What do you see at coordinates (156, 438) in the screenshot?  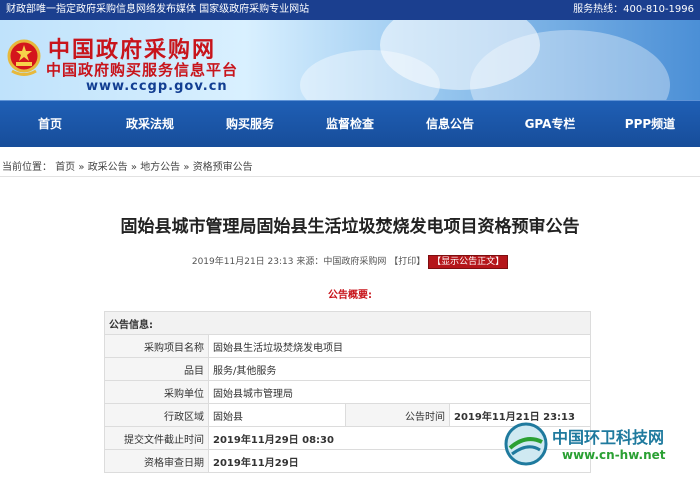 I see `field-label: 提交文件截止时间` at bounding box center [156, 438].